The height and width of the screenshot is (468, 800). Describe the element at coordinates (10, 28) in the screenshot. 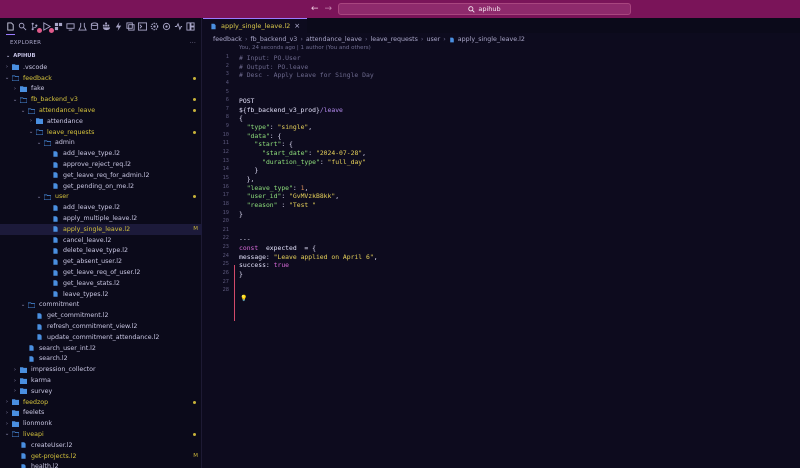

I see `explorer-icon` at that location.